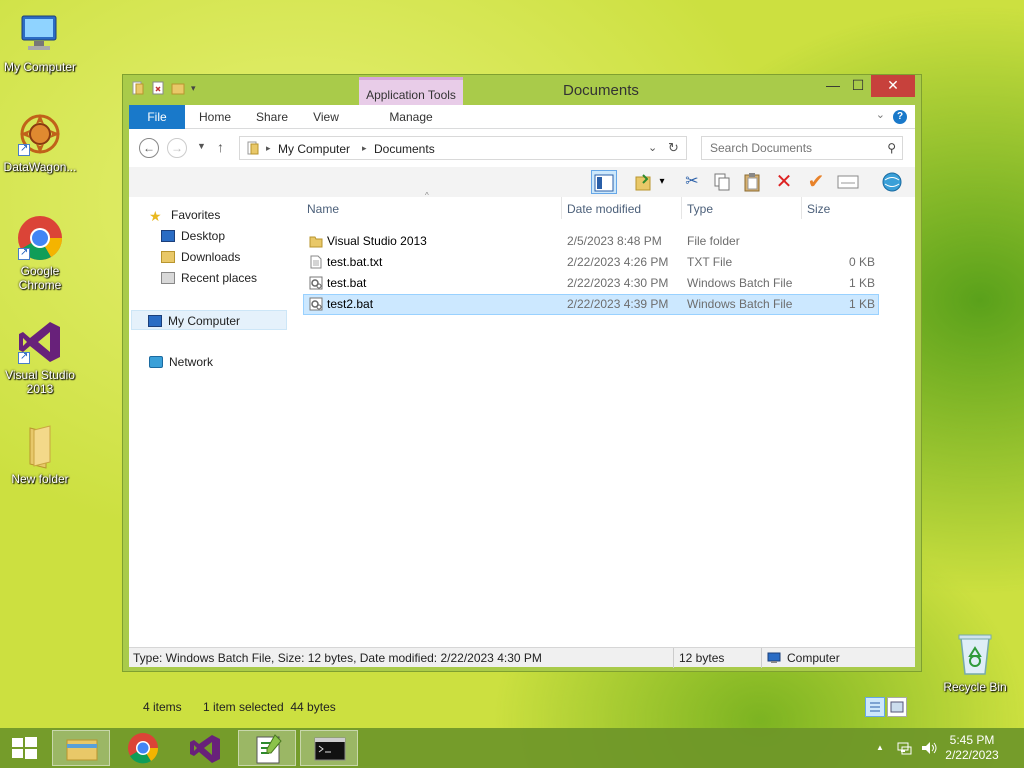  What do you see at coordinates (350, 304) in the screenshot?
I see `file-name: test2.bat` at bounding box center [350, 304].